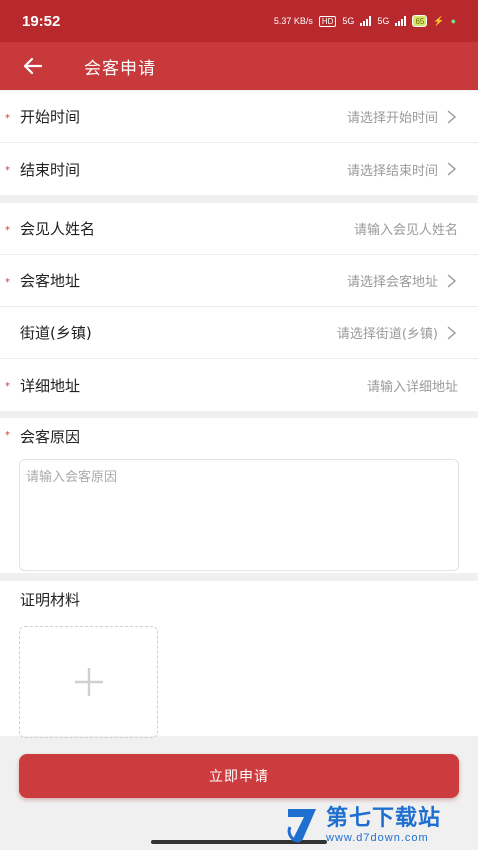 The width and height of the screenshot is (478, 850). Describe the element at coordinates (392, 282) in the screenshot. I see `visit-address-value: 请选择会客地址` at that location.